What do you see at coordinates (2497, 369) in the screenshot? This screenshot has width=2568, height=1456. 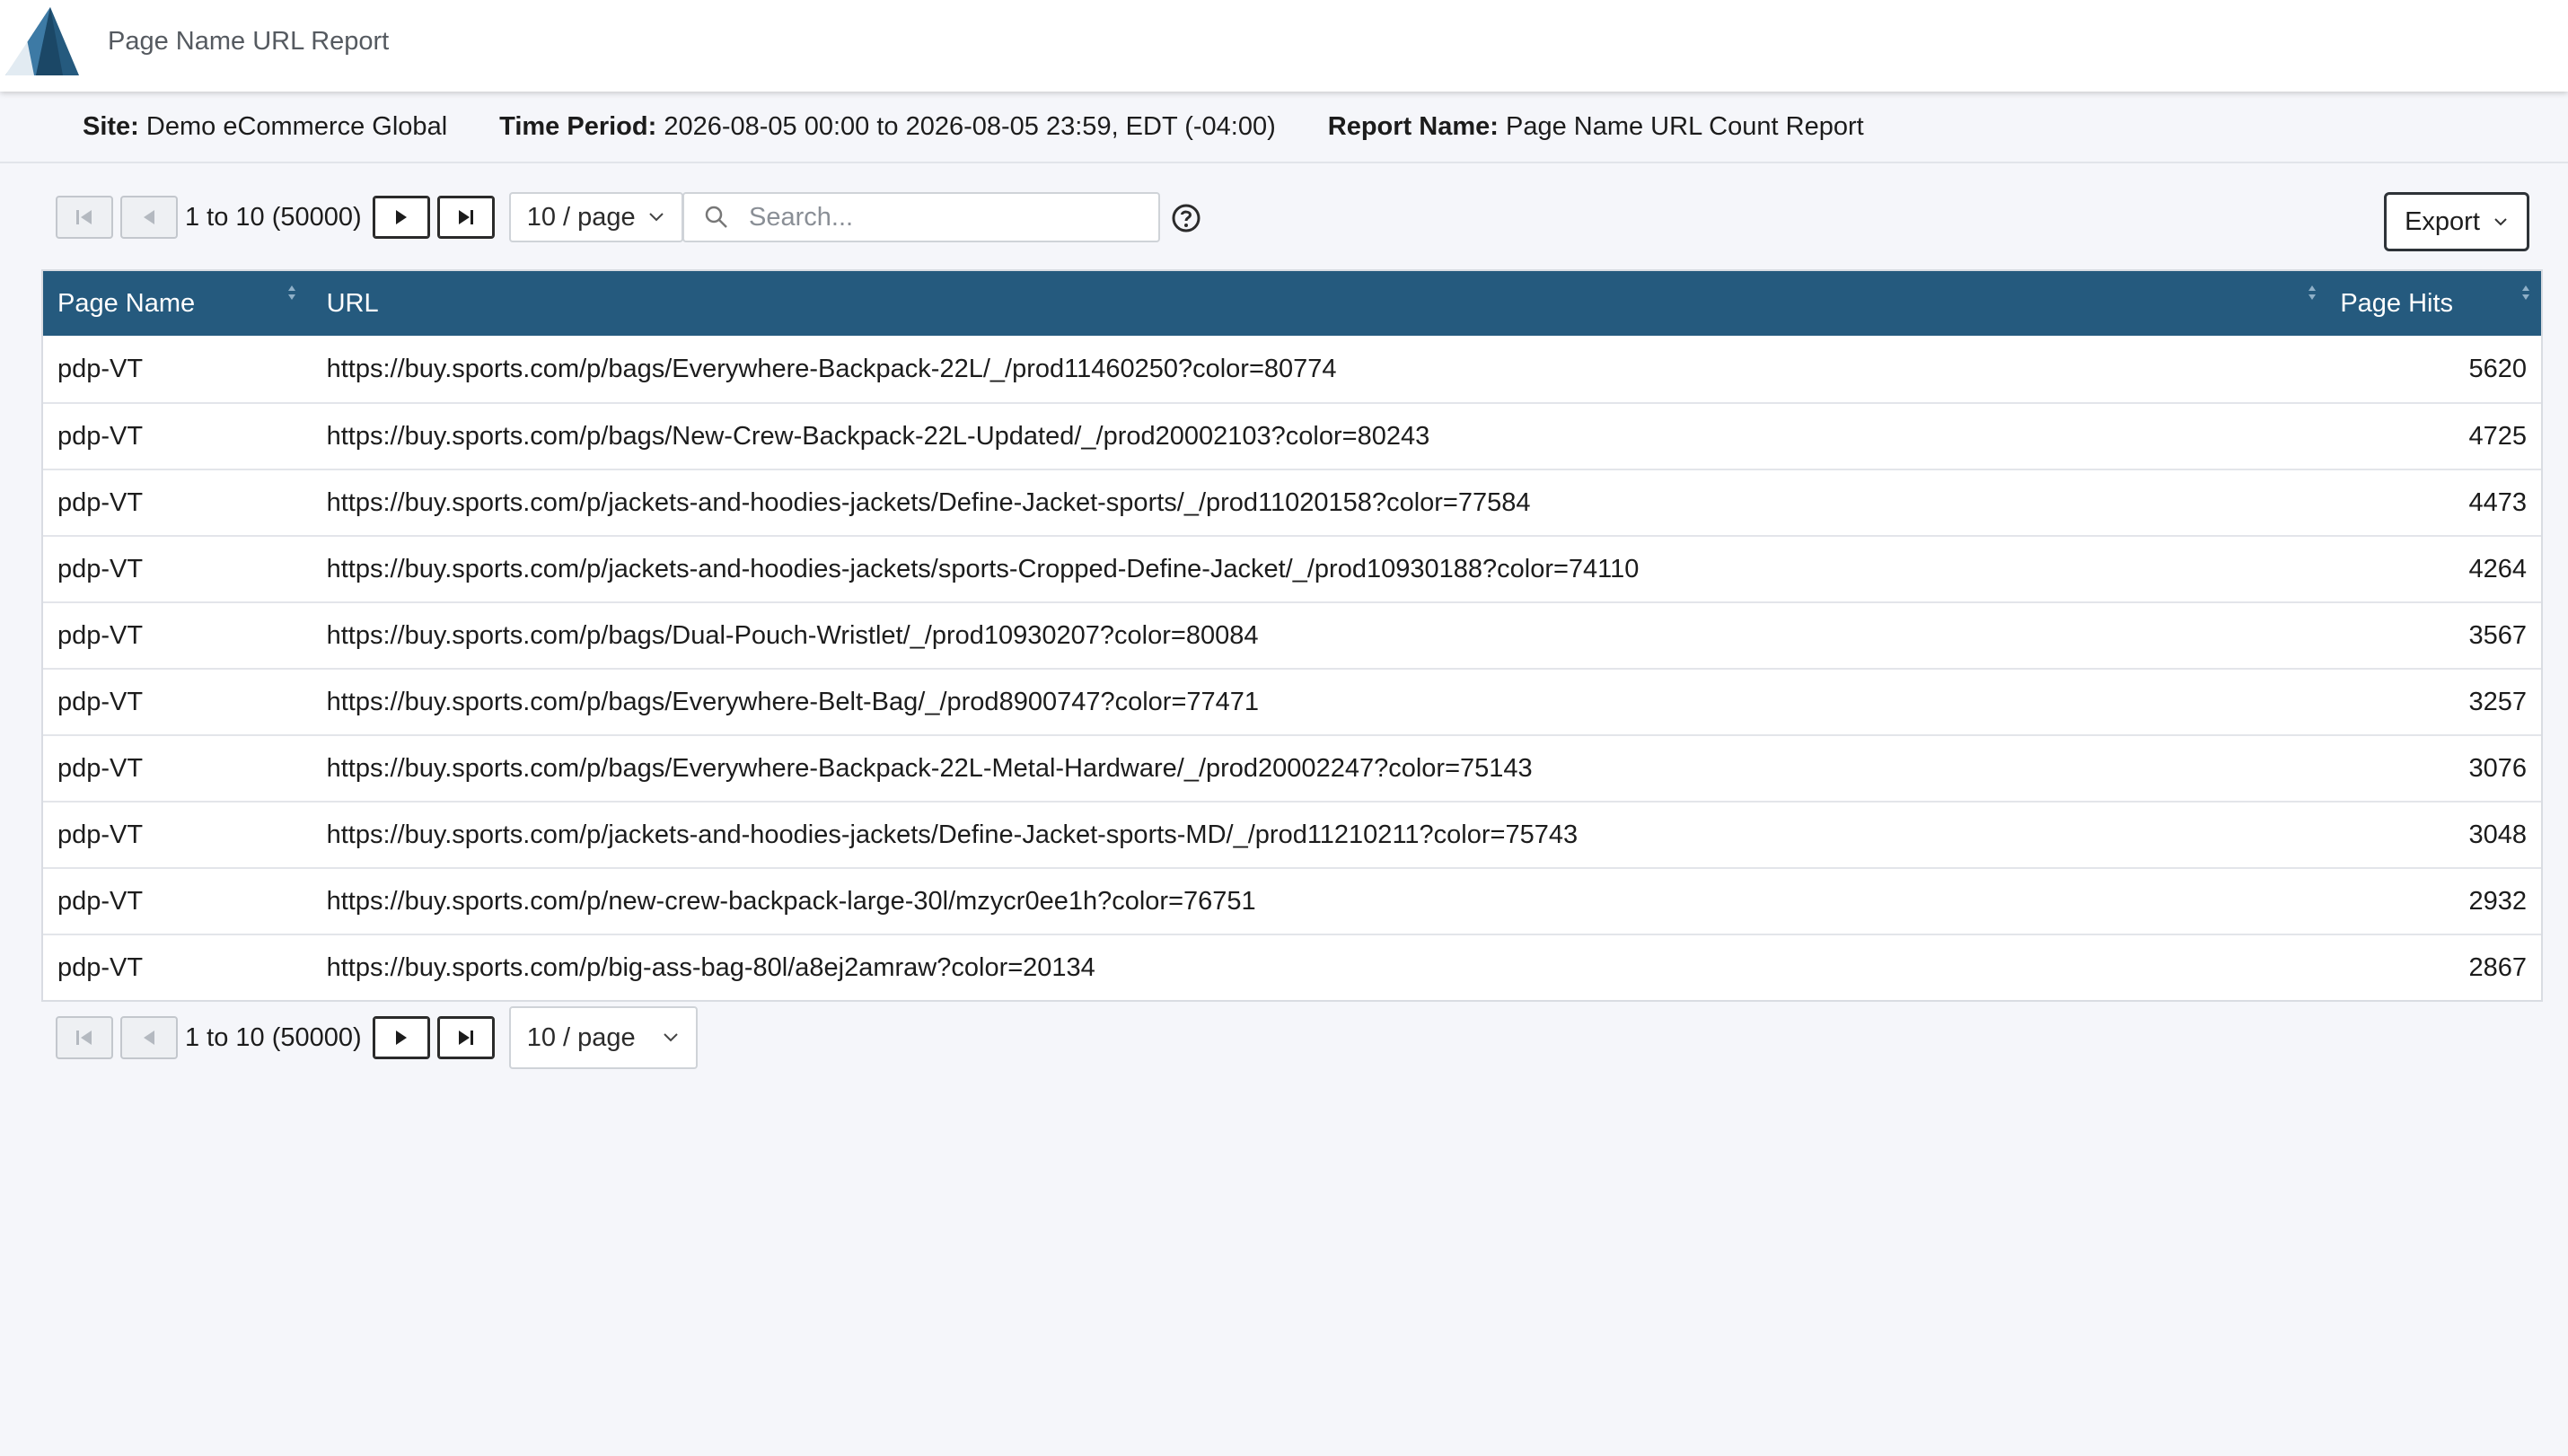 I see `page-hits-cell: 5620` at bounding box center [2497, 369].